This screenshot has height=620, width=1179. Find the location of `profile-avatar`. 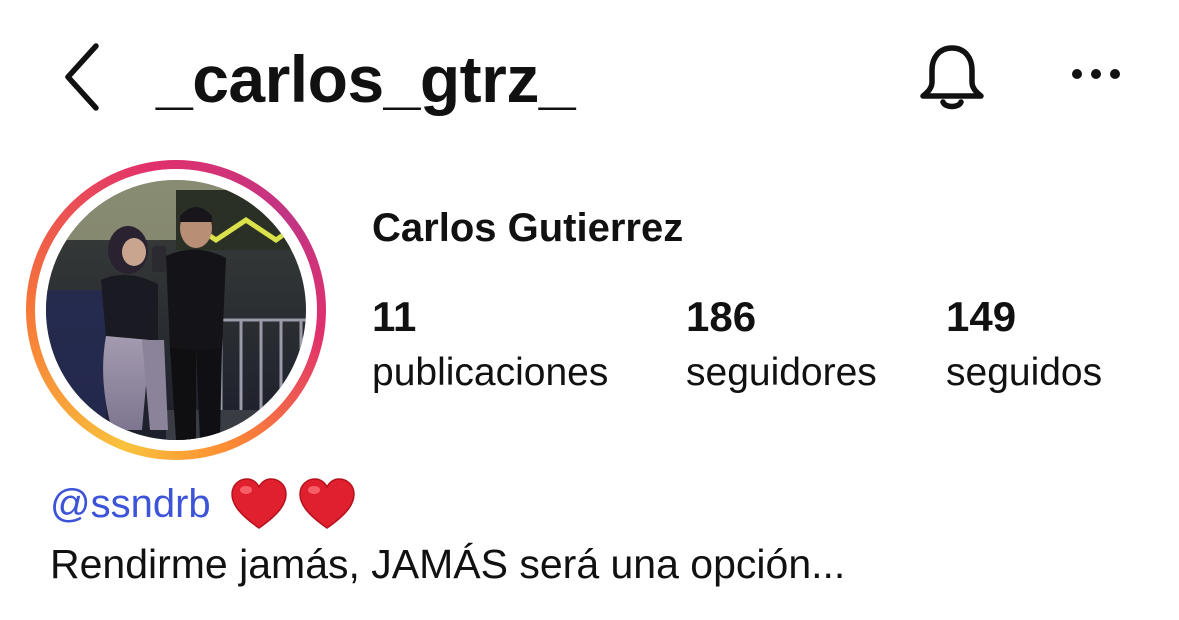

profile-avatar is located at coordinates (176, 310).